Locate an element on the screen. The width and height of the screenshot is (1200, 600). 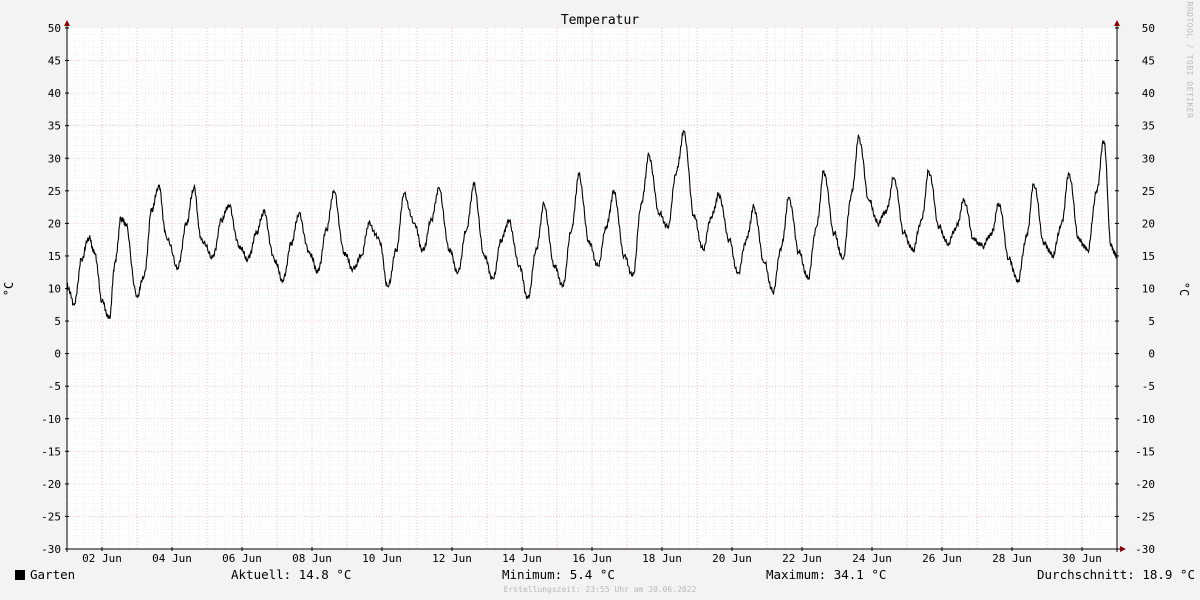
x-tick-label: 18 Jun is located at coordinates (662, 558).